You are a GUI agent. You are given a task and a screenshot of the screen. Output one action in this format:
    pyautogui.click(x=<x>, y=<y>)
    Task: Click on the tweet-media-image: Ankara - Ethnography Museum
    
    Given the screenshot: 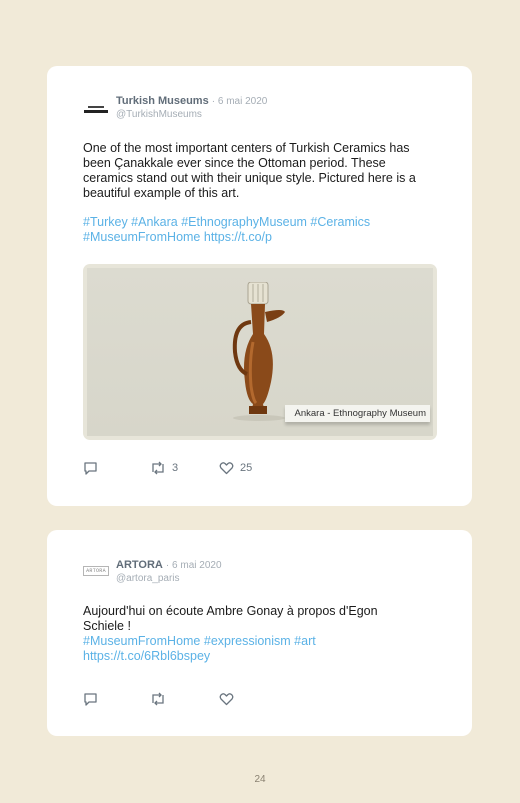 What is the action you would take?
    pyautogui.click(x=260, y=352)
    